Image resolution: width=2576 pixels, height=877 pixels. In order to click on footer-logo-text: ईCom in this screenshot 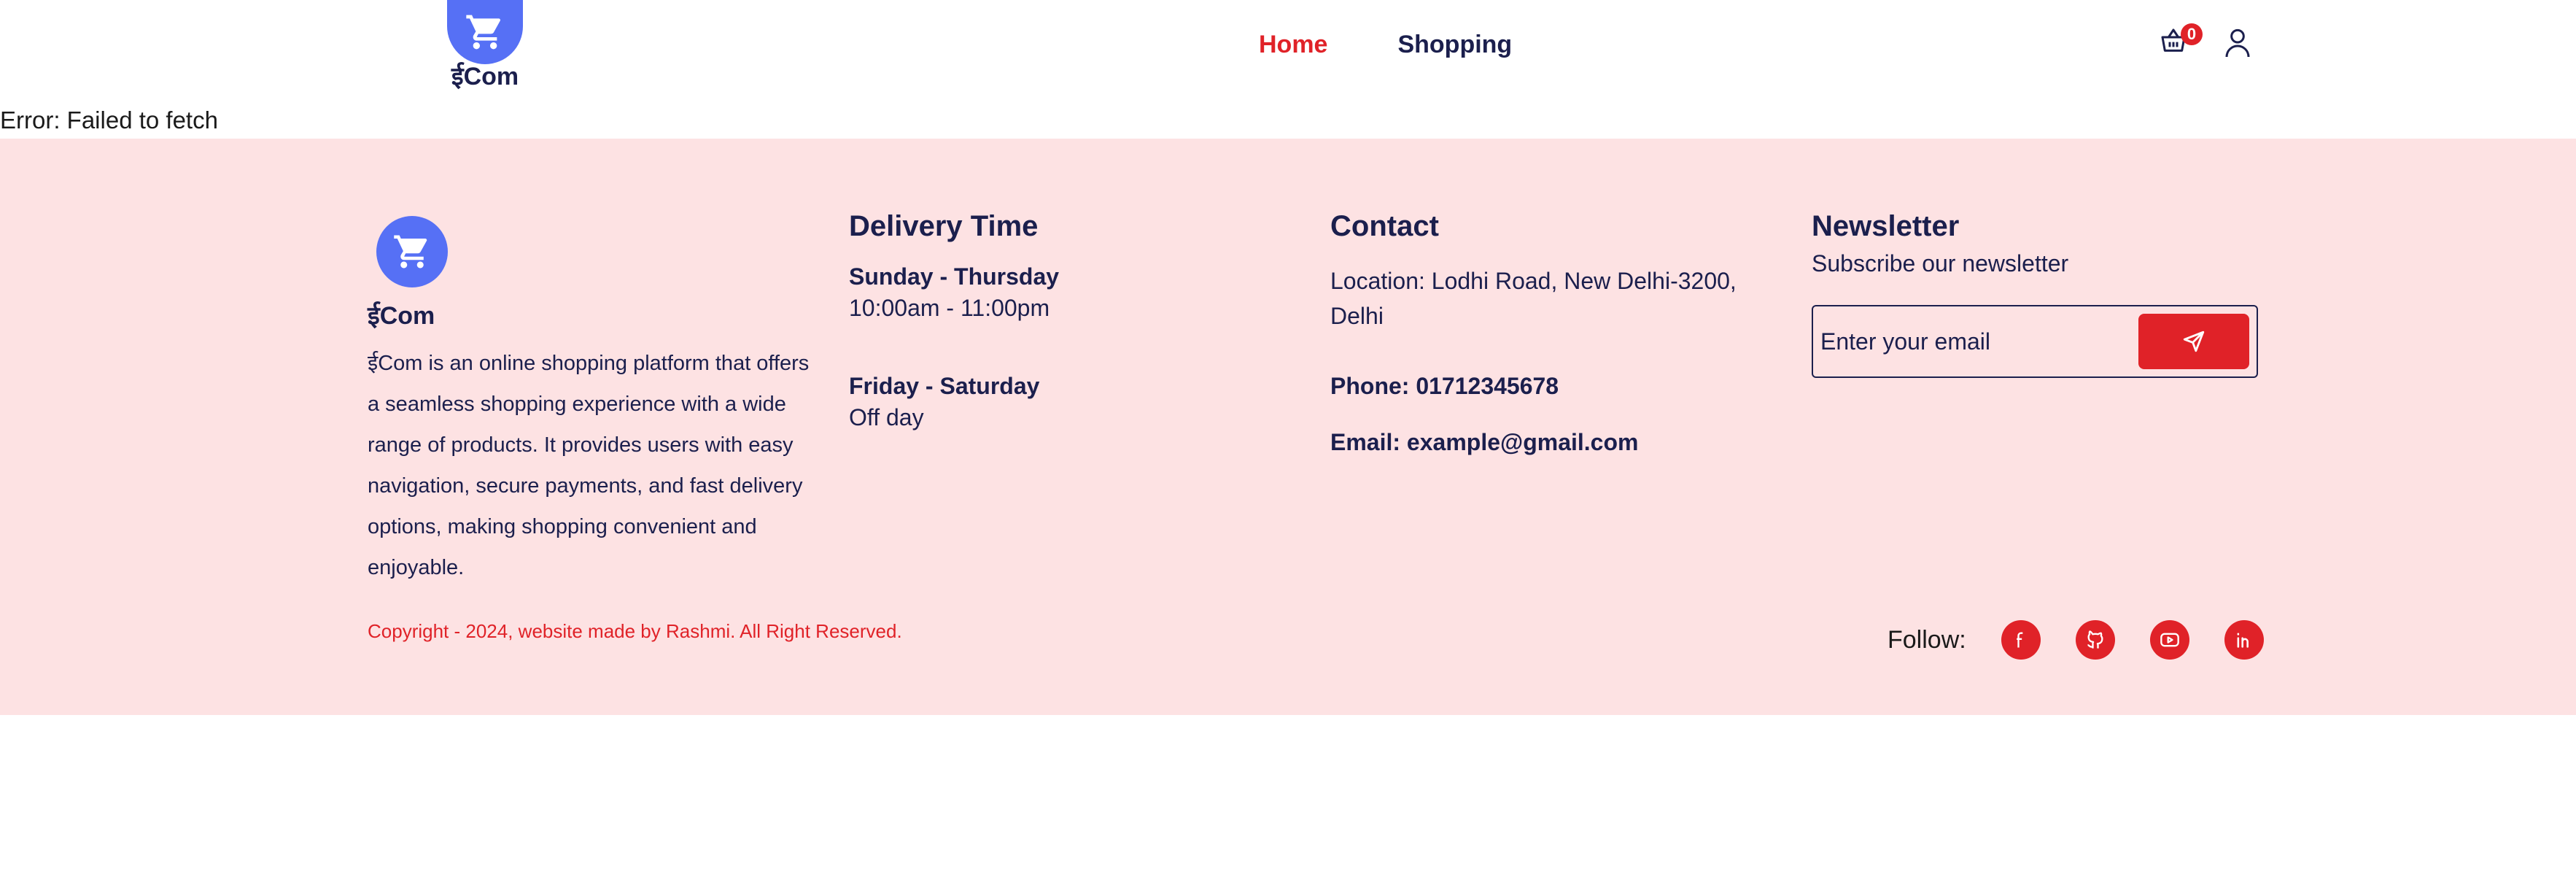, I will do `click(401, 316)`.